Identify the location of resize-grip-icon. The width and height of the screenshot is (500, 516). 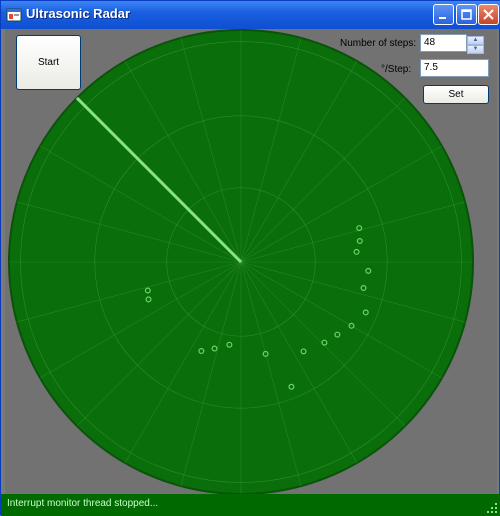
(492, 508).